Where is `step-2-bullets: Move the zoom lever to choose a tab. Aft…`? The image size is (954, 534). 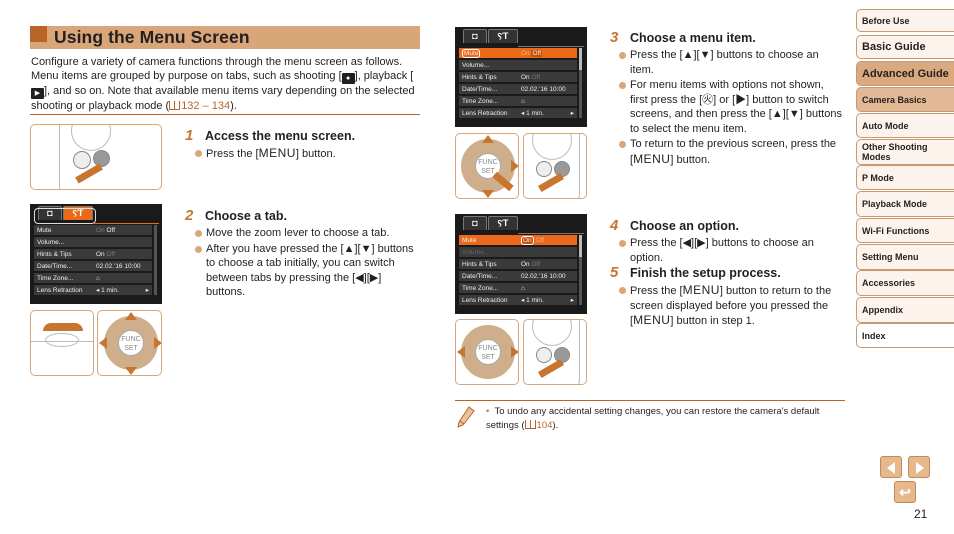
step-2-bullets: Move the zoom lever to choose a tab. Aft… is located at coordinates (305, 263).